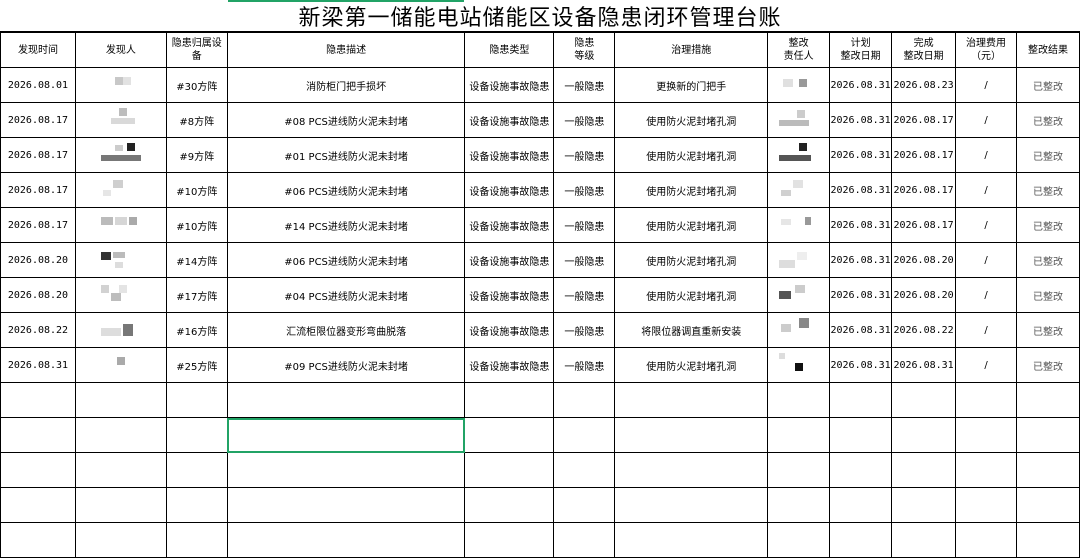 This screenshot has height=558, width=1080. I want to click on cell-description: #14 PCS进线防火泥未封堵, so click(346, 225).